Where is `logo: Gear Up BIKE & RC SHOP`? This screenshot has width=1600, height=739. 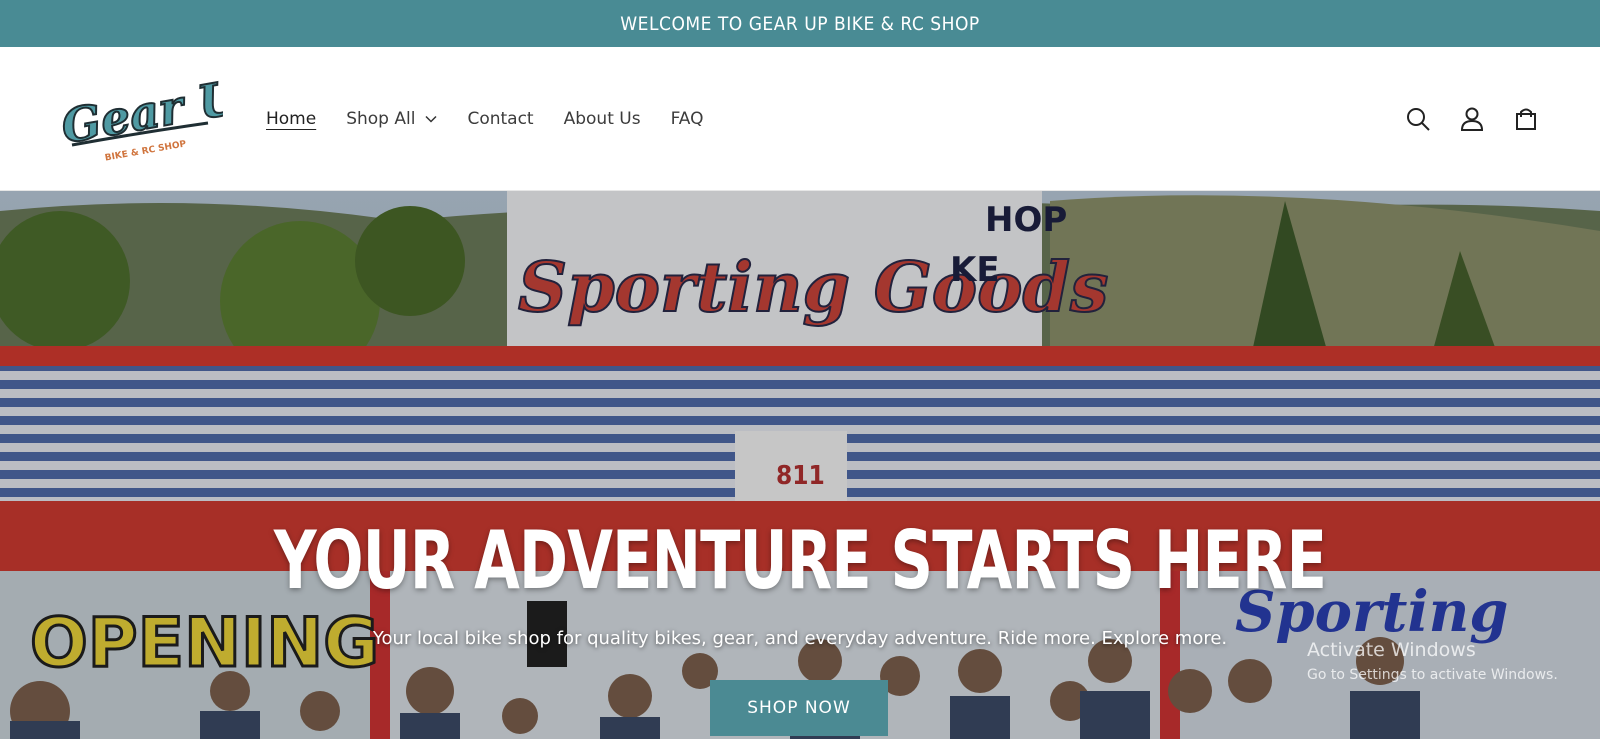 logo: Gear Up BIKE & RC SHOP is located at coordinates (165, 114).